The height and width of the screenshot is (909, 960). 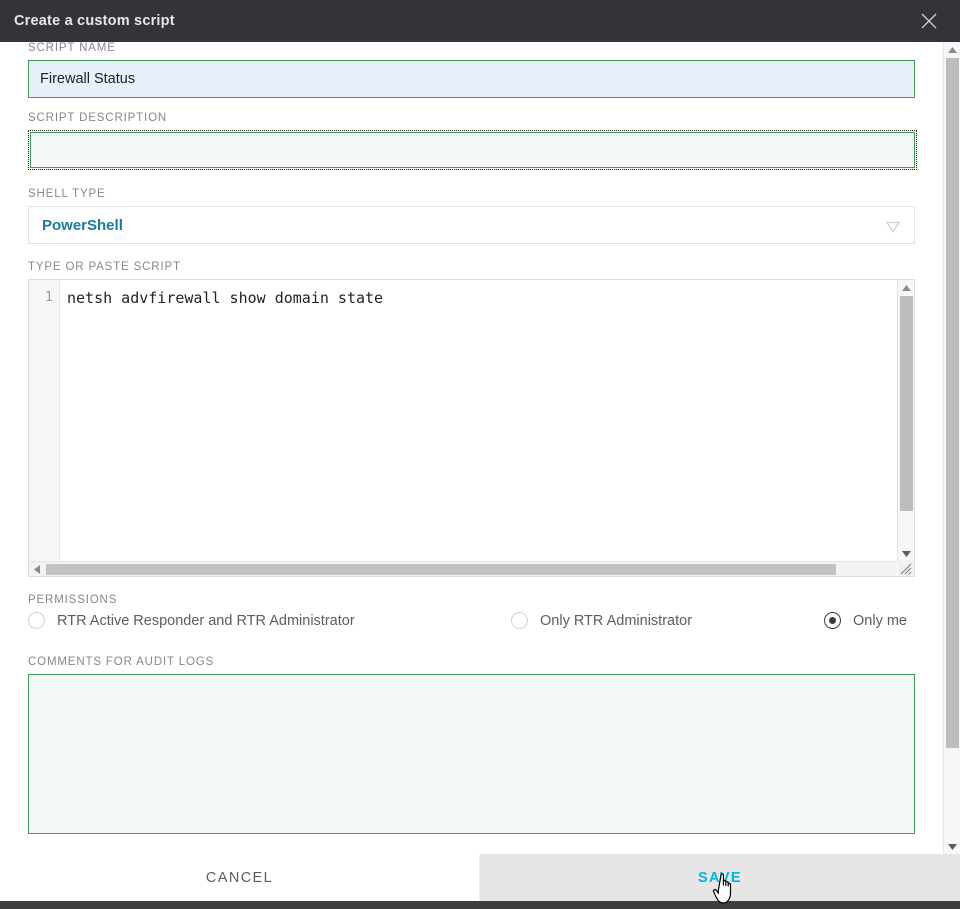 I want to click on modal-vertical-scrollbar, so click(x=951, y=448).